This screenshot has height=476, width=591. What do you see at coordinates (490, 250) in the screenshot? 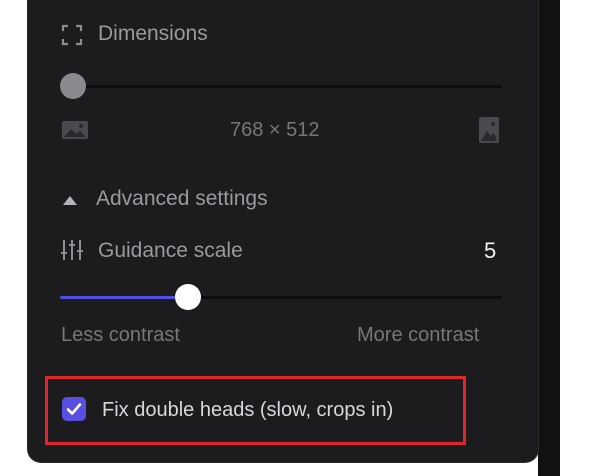
I see `guidance-scale-value: 5` at bounding box center [490, 250].